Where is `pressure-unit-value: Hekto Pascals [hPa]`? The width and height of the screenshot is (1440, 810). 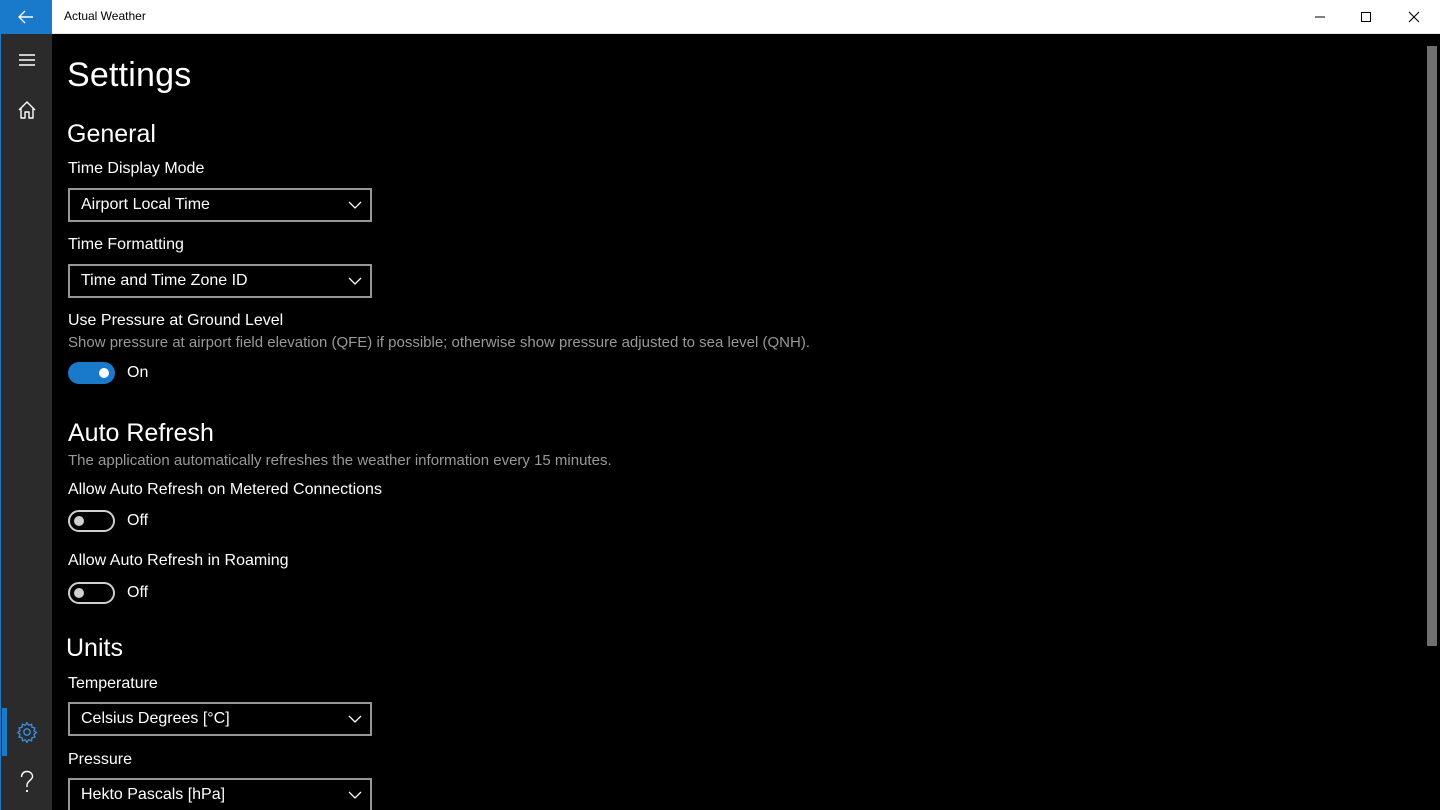 pressure-unit-value: Hekto Pascals [hPa] is located at coordinates (153, 794).